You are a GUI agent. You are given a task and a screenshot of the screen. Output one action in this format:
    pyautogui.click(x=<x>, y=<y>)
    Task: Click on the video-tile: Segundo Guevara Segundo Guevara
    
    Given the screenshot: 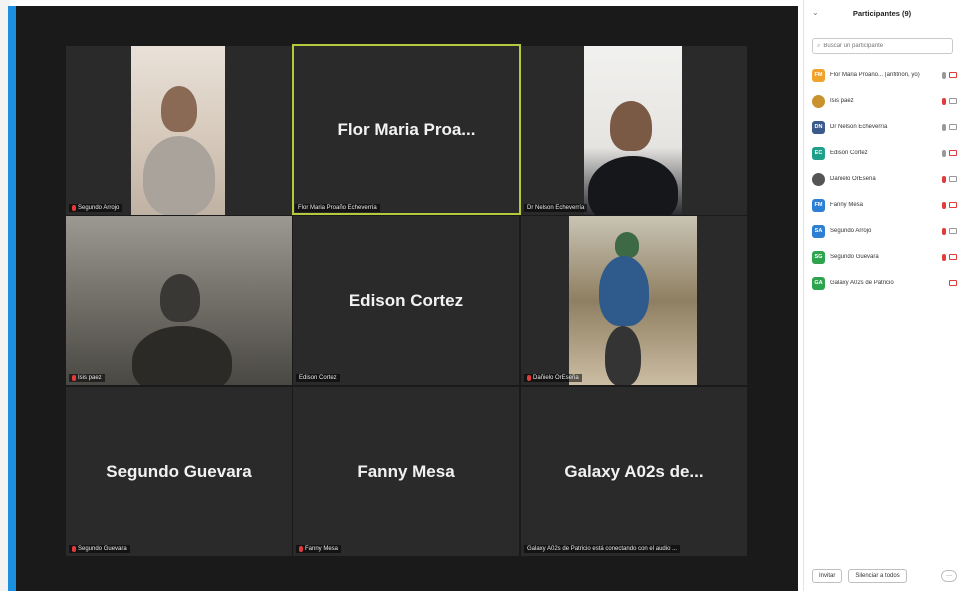 What is the action you would take?
    pyautogui.click(x=179, y=471)
    